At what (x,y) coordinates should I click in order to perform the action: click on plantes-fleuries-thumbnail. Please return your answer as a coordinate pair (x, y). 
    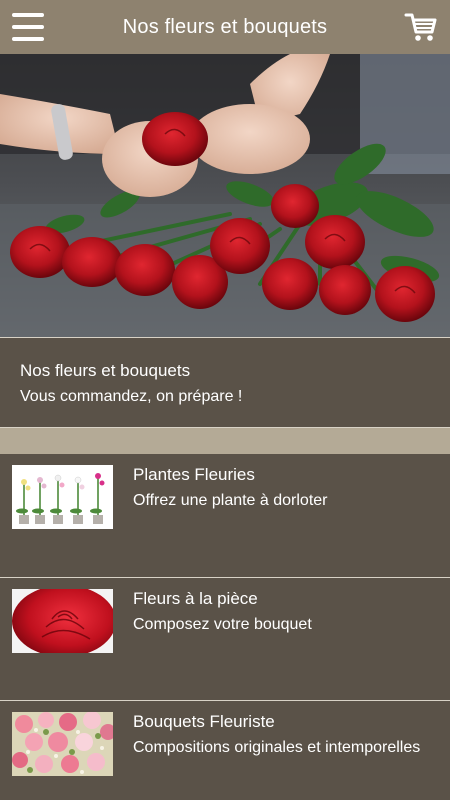
    Looking at the image, I should click on (62, 497).